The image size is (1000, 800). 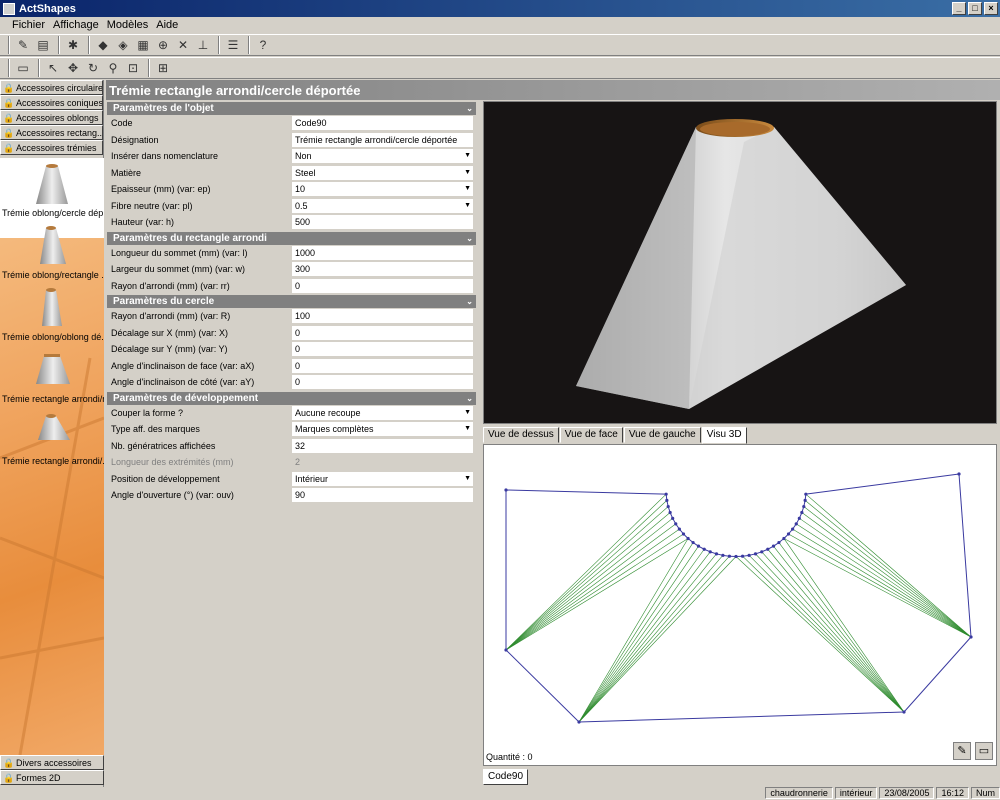 What do you see at coordinates (382, 269) in the screenshot?
I see `property-field: 300` at bounding box center [382, 269].